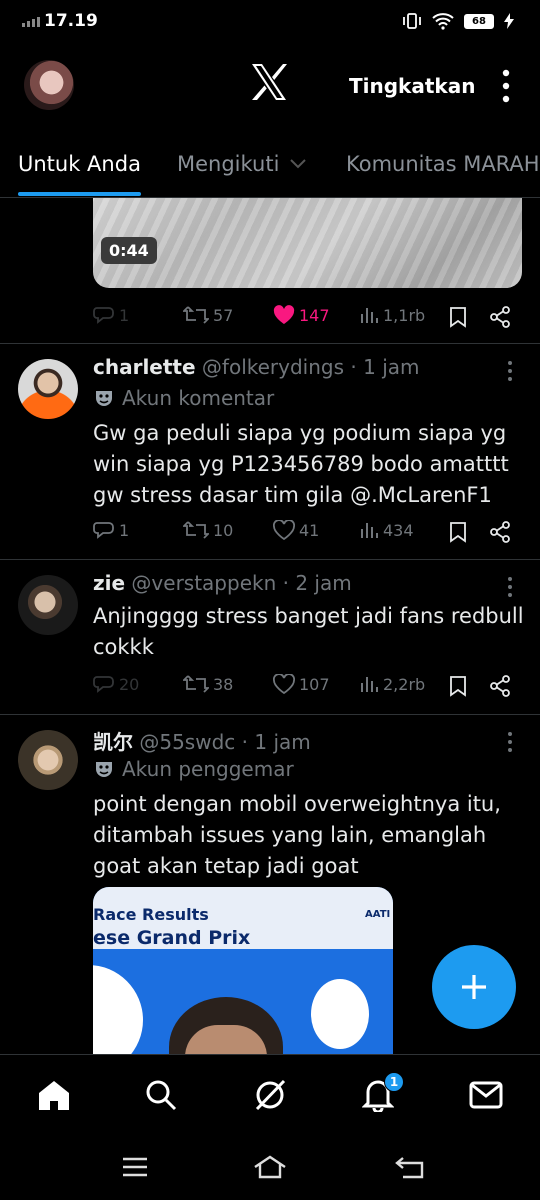 The height and width of the screenshot is (1200, 540). I want to click on nav-messages, so click(486, 1095).